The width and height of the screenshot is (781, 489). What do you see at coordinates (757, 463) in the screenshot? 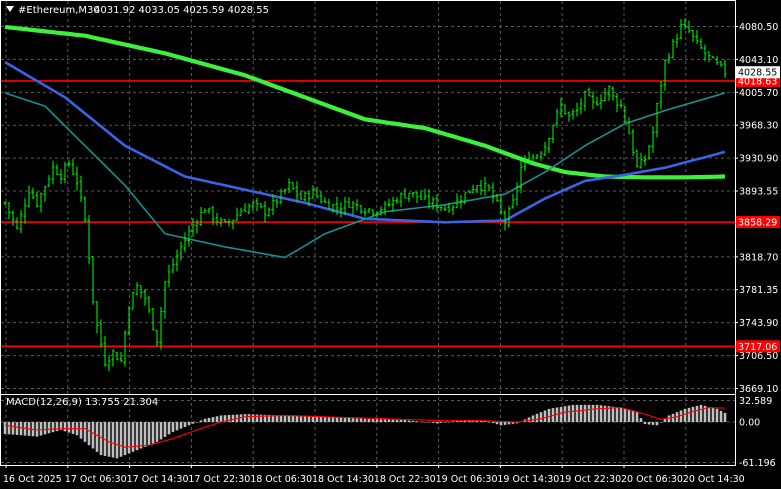
I see `macd-tick-label: -61.196` at bounding box center [757, 463].